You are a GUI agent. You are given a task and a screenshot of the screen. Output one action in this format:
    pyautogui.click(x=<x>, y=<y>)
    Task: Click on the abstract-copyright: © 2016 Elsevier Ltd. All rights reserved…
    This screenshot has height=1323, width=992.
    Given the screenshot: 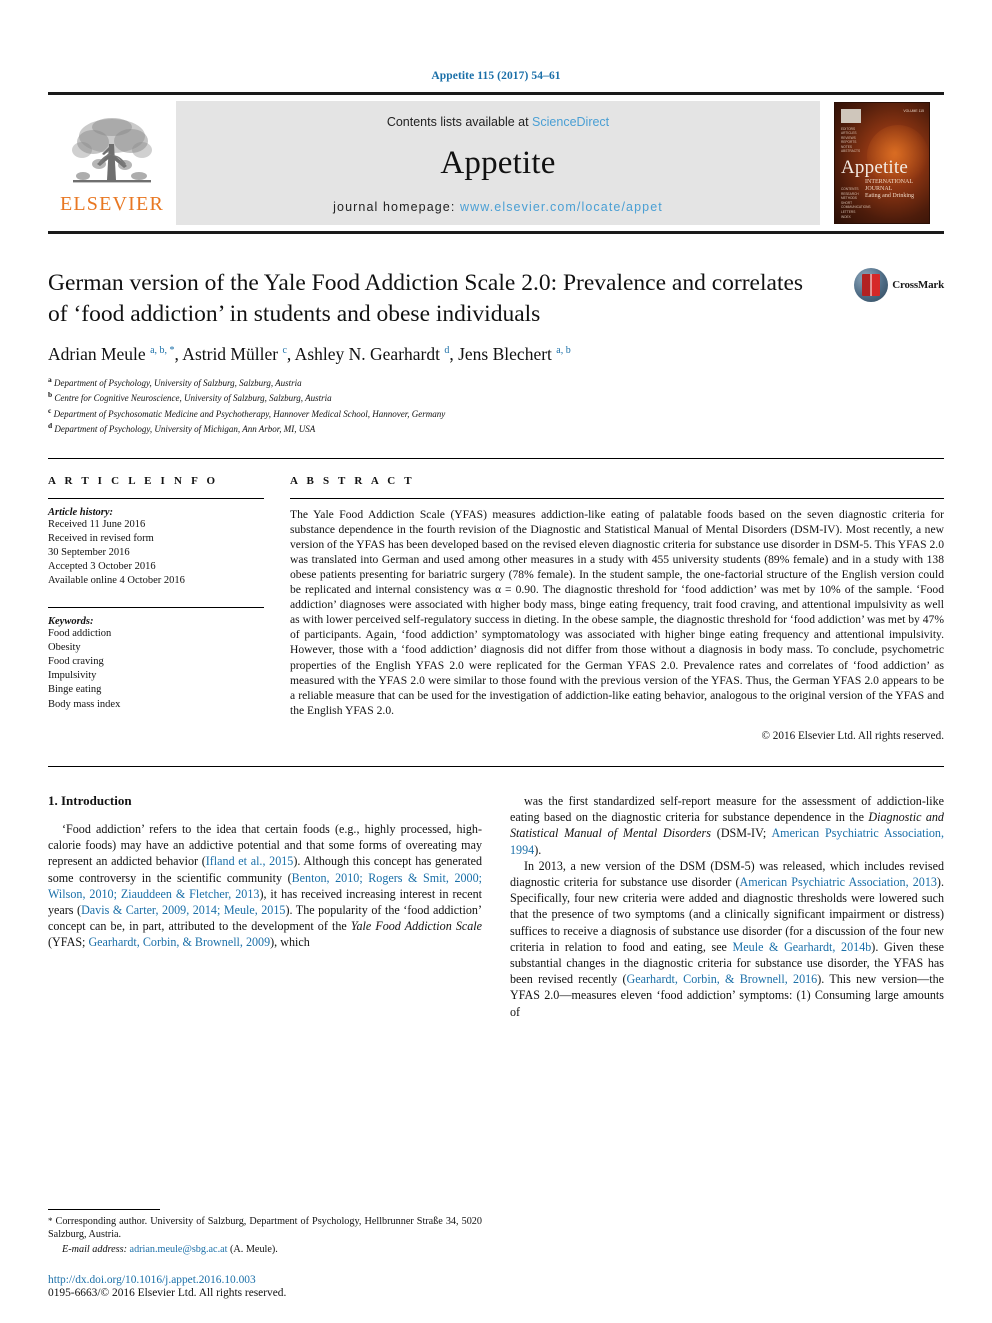 What is the action you would take?
    pyautogui.click(x=853, y=735)
    